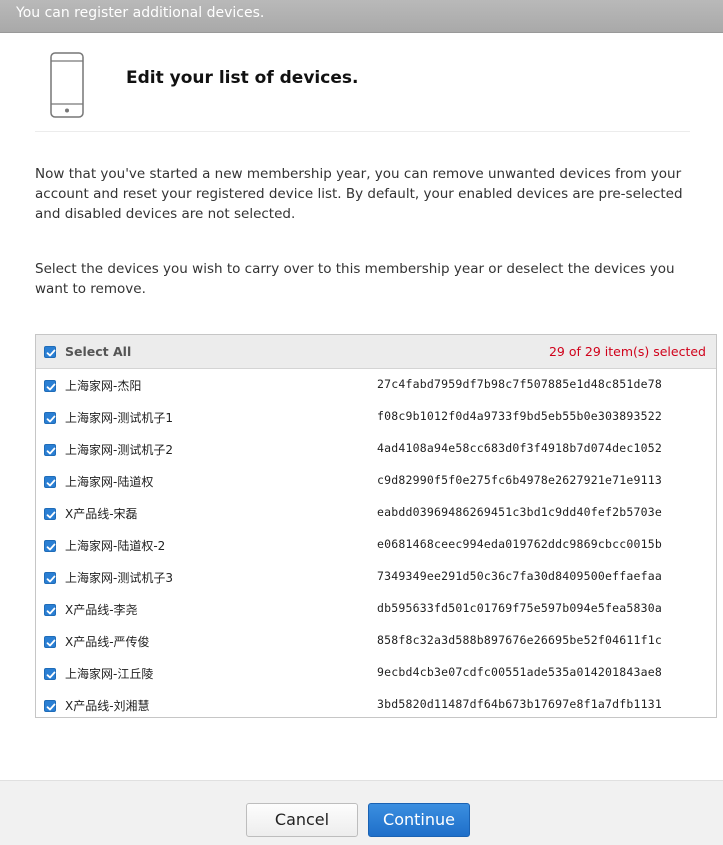 This screenshot has height=845, width=723. I want to click on iphone-outline-icon, so click(67, 85).